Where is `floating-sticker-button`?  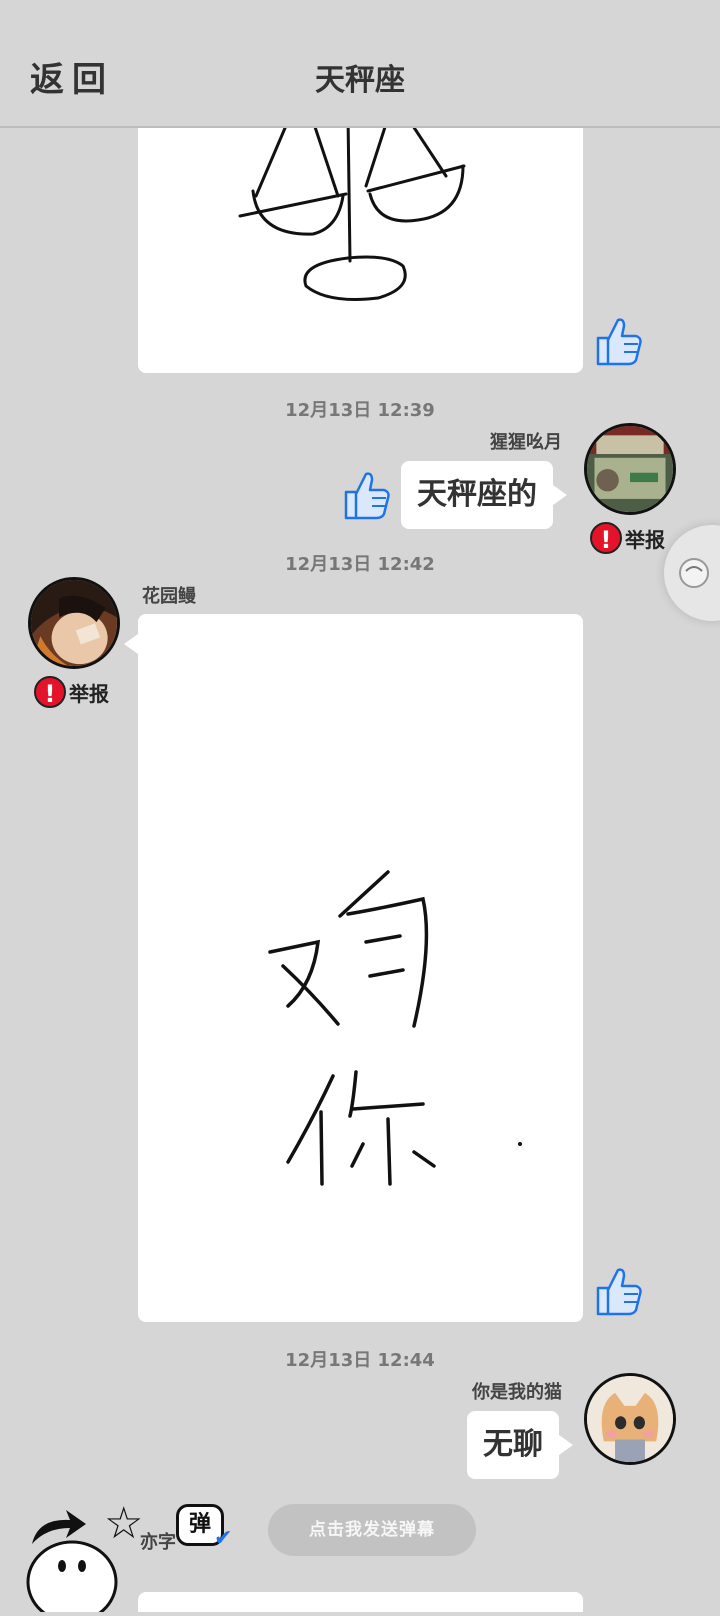 floating-sticker-button is located at coordinates (692, 573).